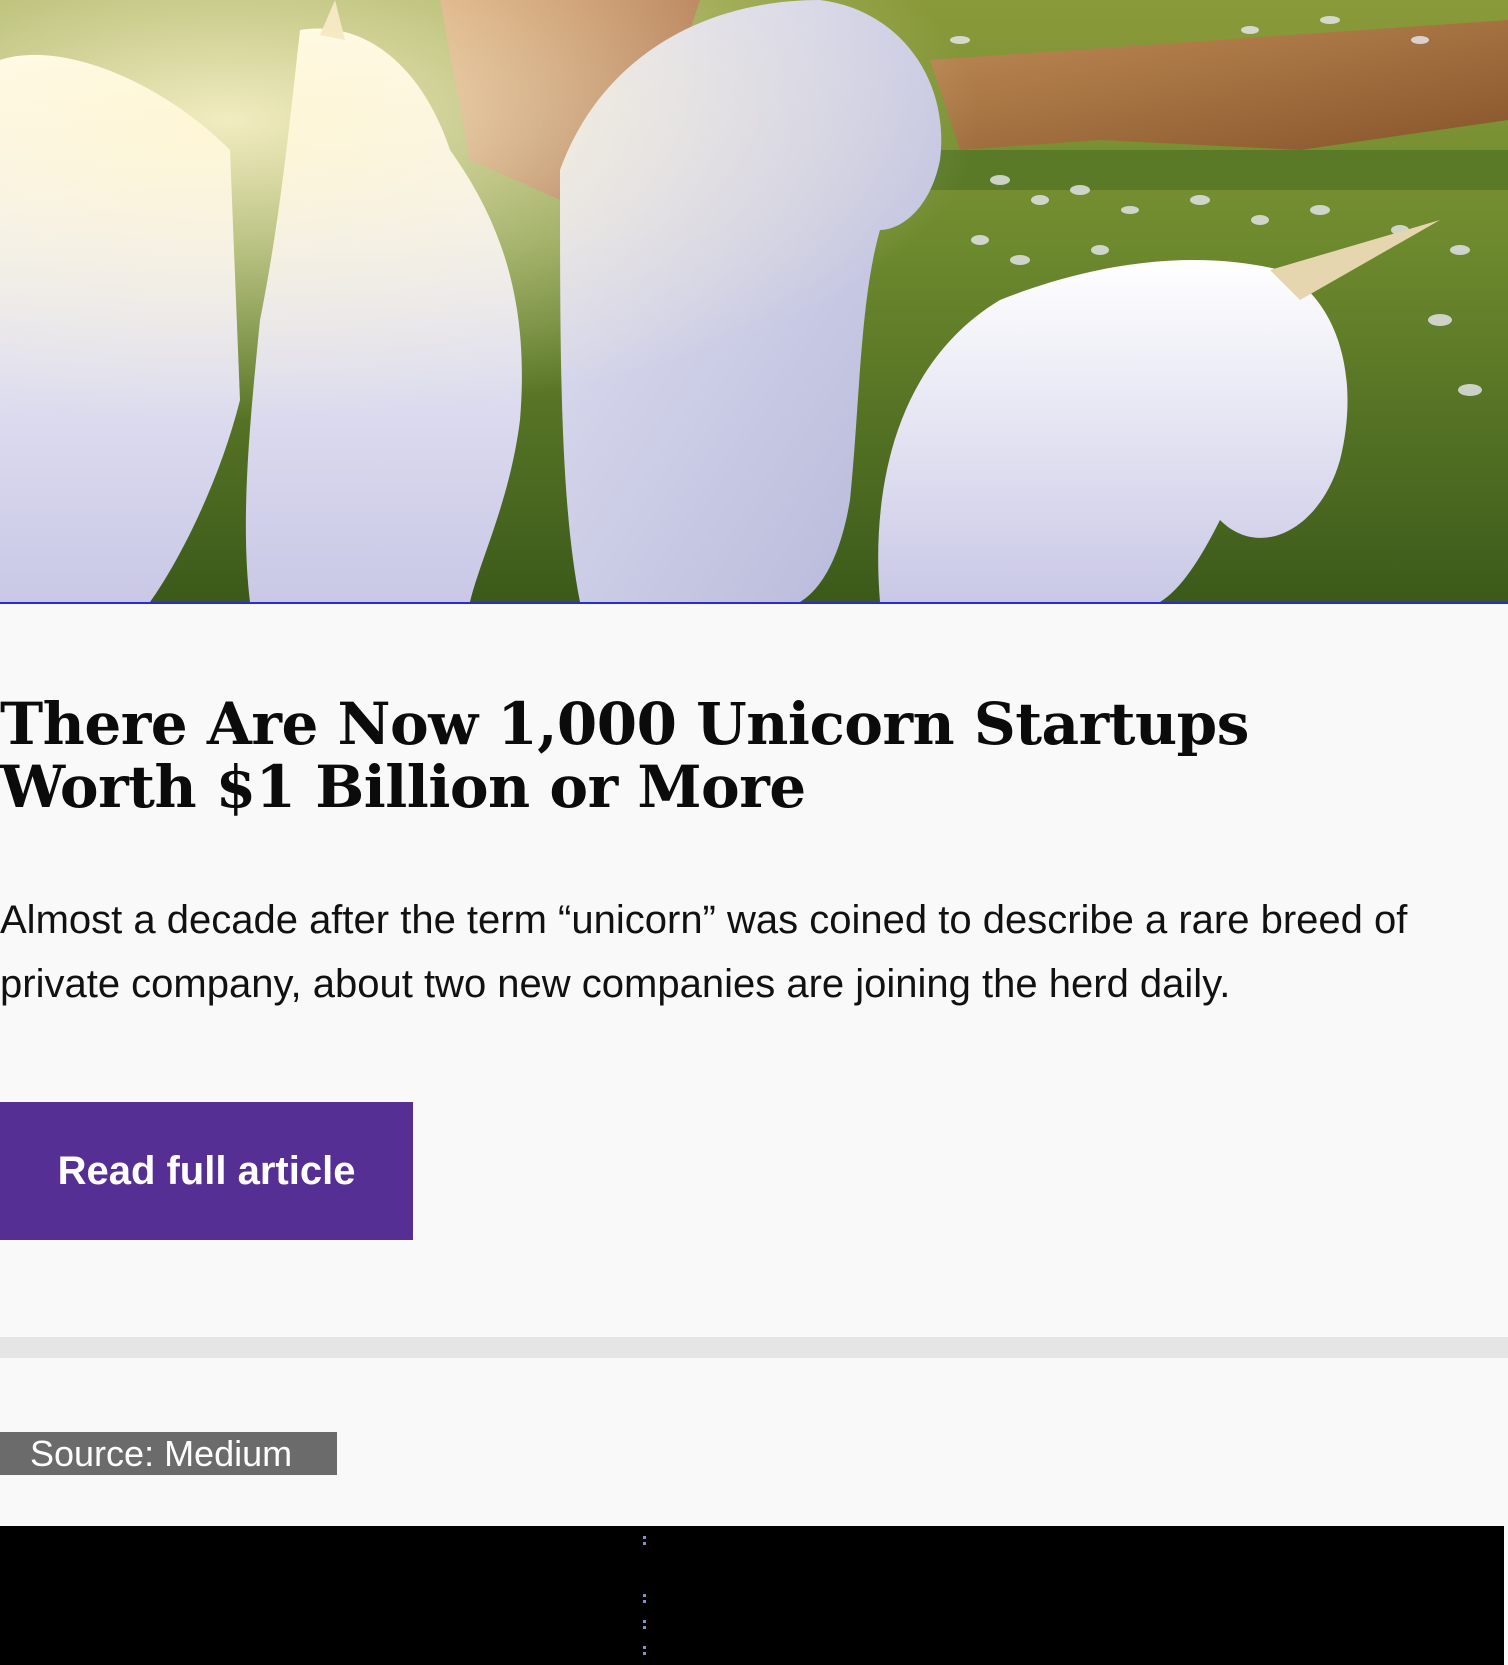 Image resolution: width=1508 pixels, height=1665 pixels. Describe the element at coordinates (206, 1171) in the screenshot. I see `read-full-article-button: Read full article` at that location.